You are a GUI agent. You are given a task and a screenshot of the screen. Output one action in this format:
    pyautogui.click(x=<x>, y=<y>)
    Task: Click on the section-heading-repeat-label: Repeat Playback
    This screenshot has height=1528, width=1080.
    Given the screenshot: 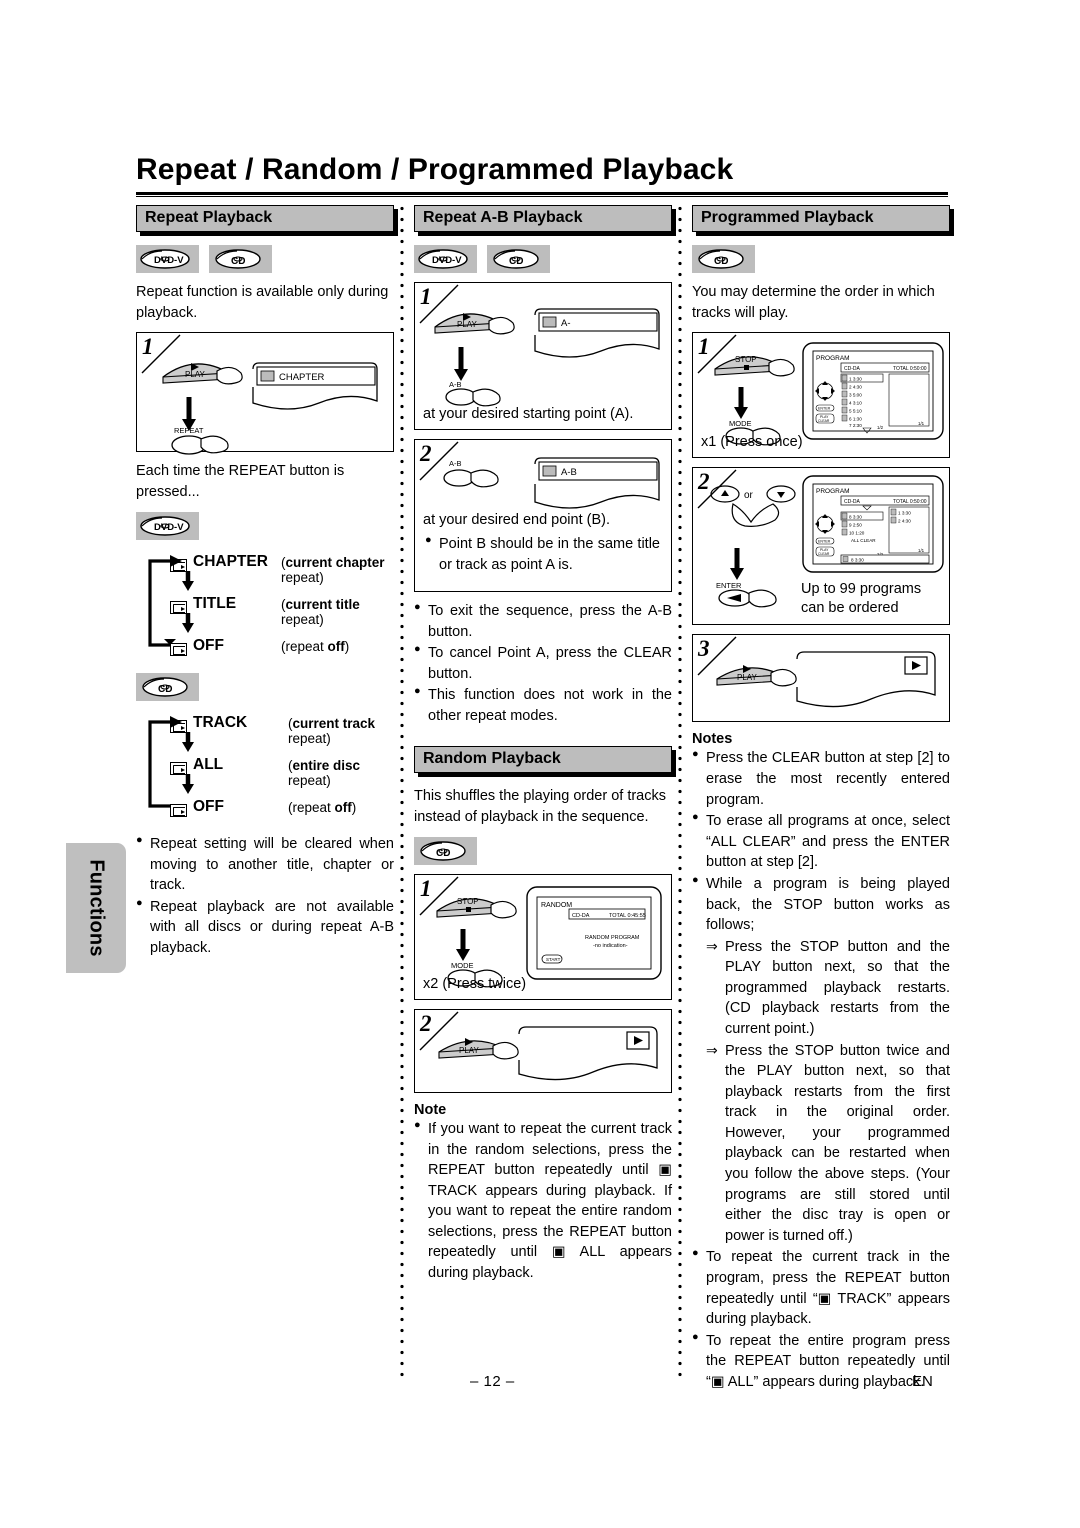 What is the action you would take?
    pyautogui.click(x=209, y=217)
    